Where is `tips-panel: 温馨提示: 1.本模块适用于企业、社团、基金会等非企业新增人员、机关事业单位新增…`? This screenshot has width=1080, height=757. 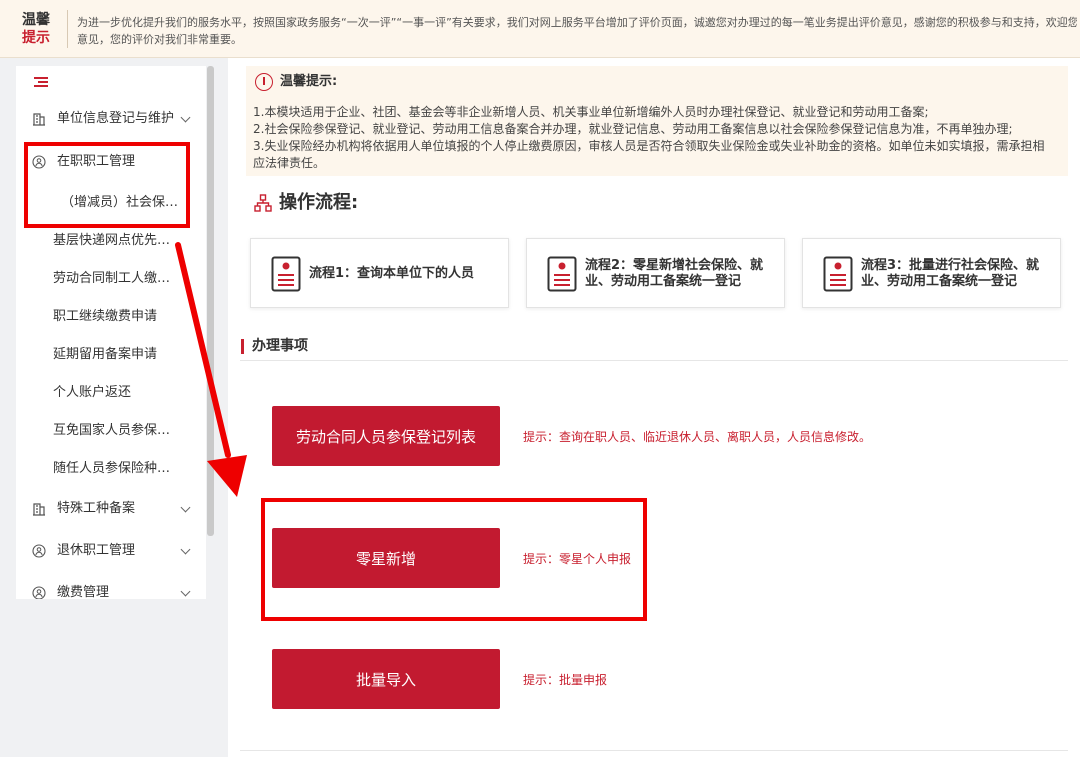 tips-panel: 温馨提示: 1.本模块适用于企业、社团、基金会等非企业新增人员、机关事业单位新增… is located at coordinates (657, 121).